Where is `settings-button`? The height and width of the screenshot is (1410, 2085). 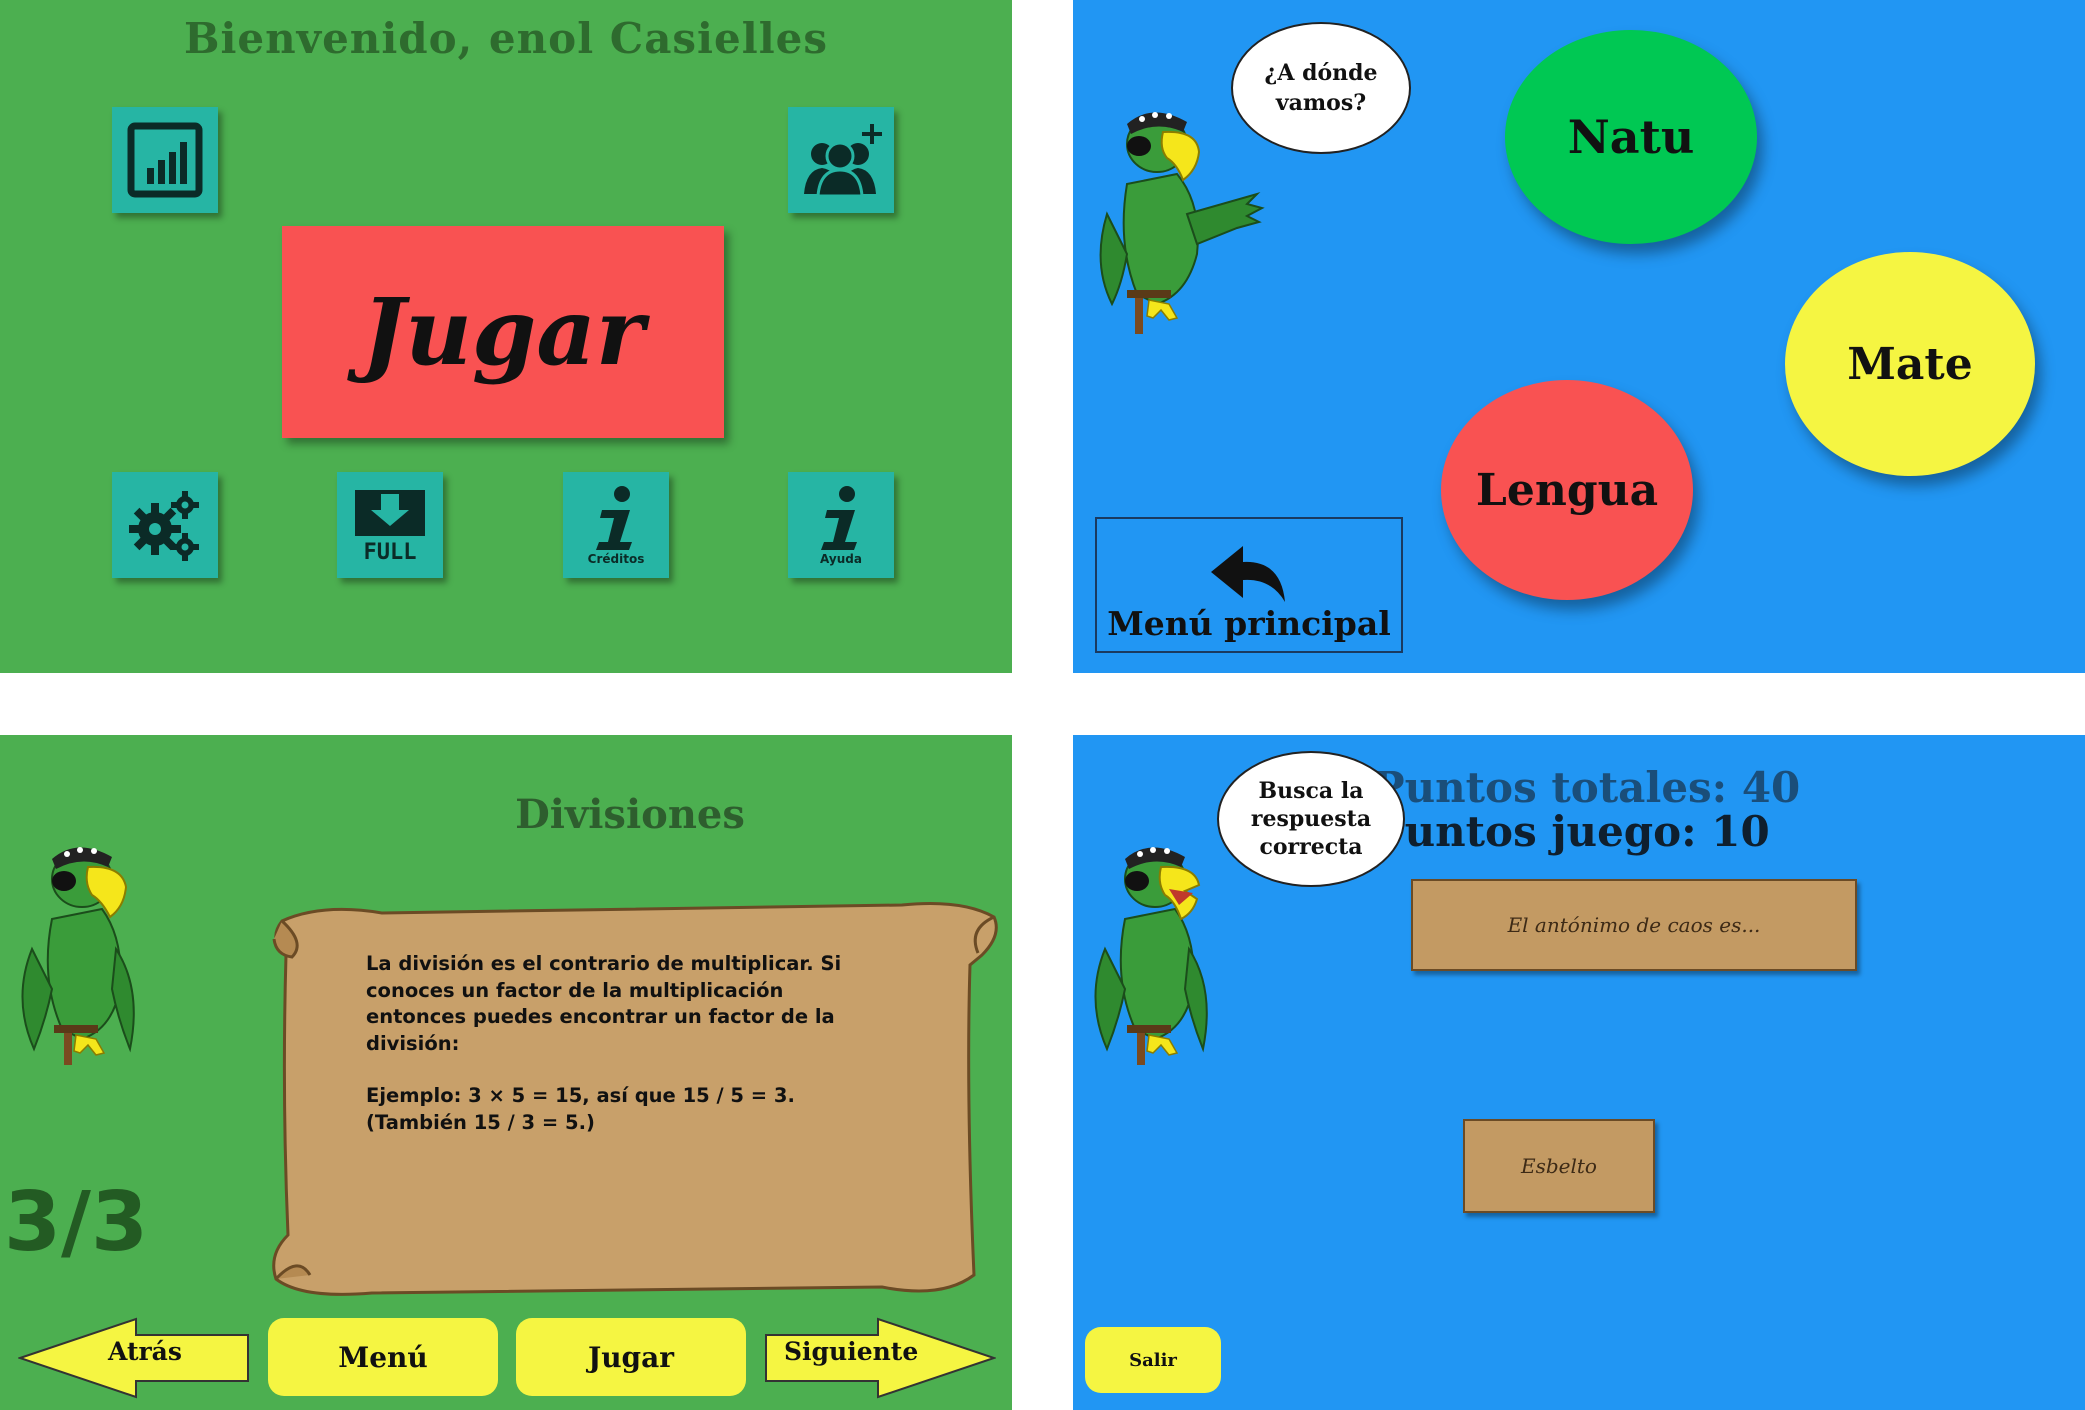
settings-button is located at coordinates (165, 525).